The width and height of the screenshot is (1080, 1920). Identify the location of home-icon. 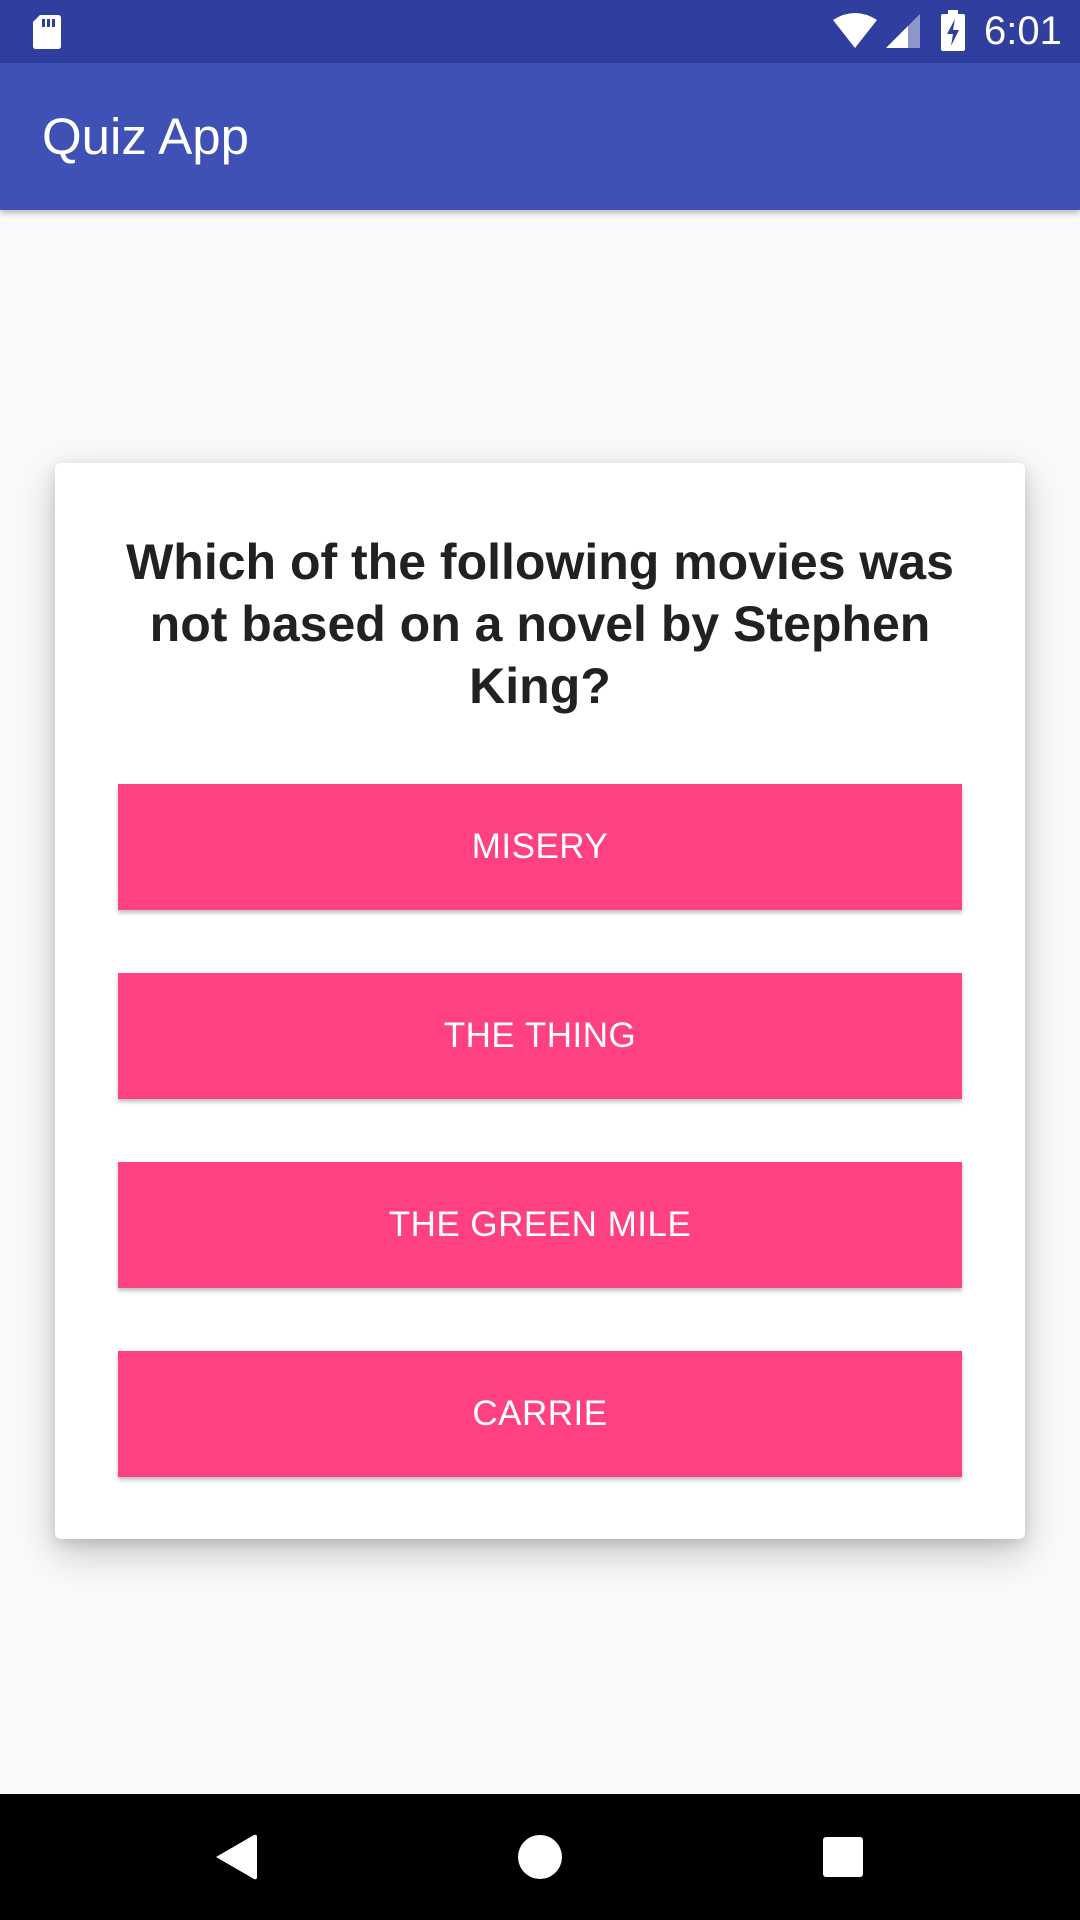
(540, 1857).